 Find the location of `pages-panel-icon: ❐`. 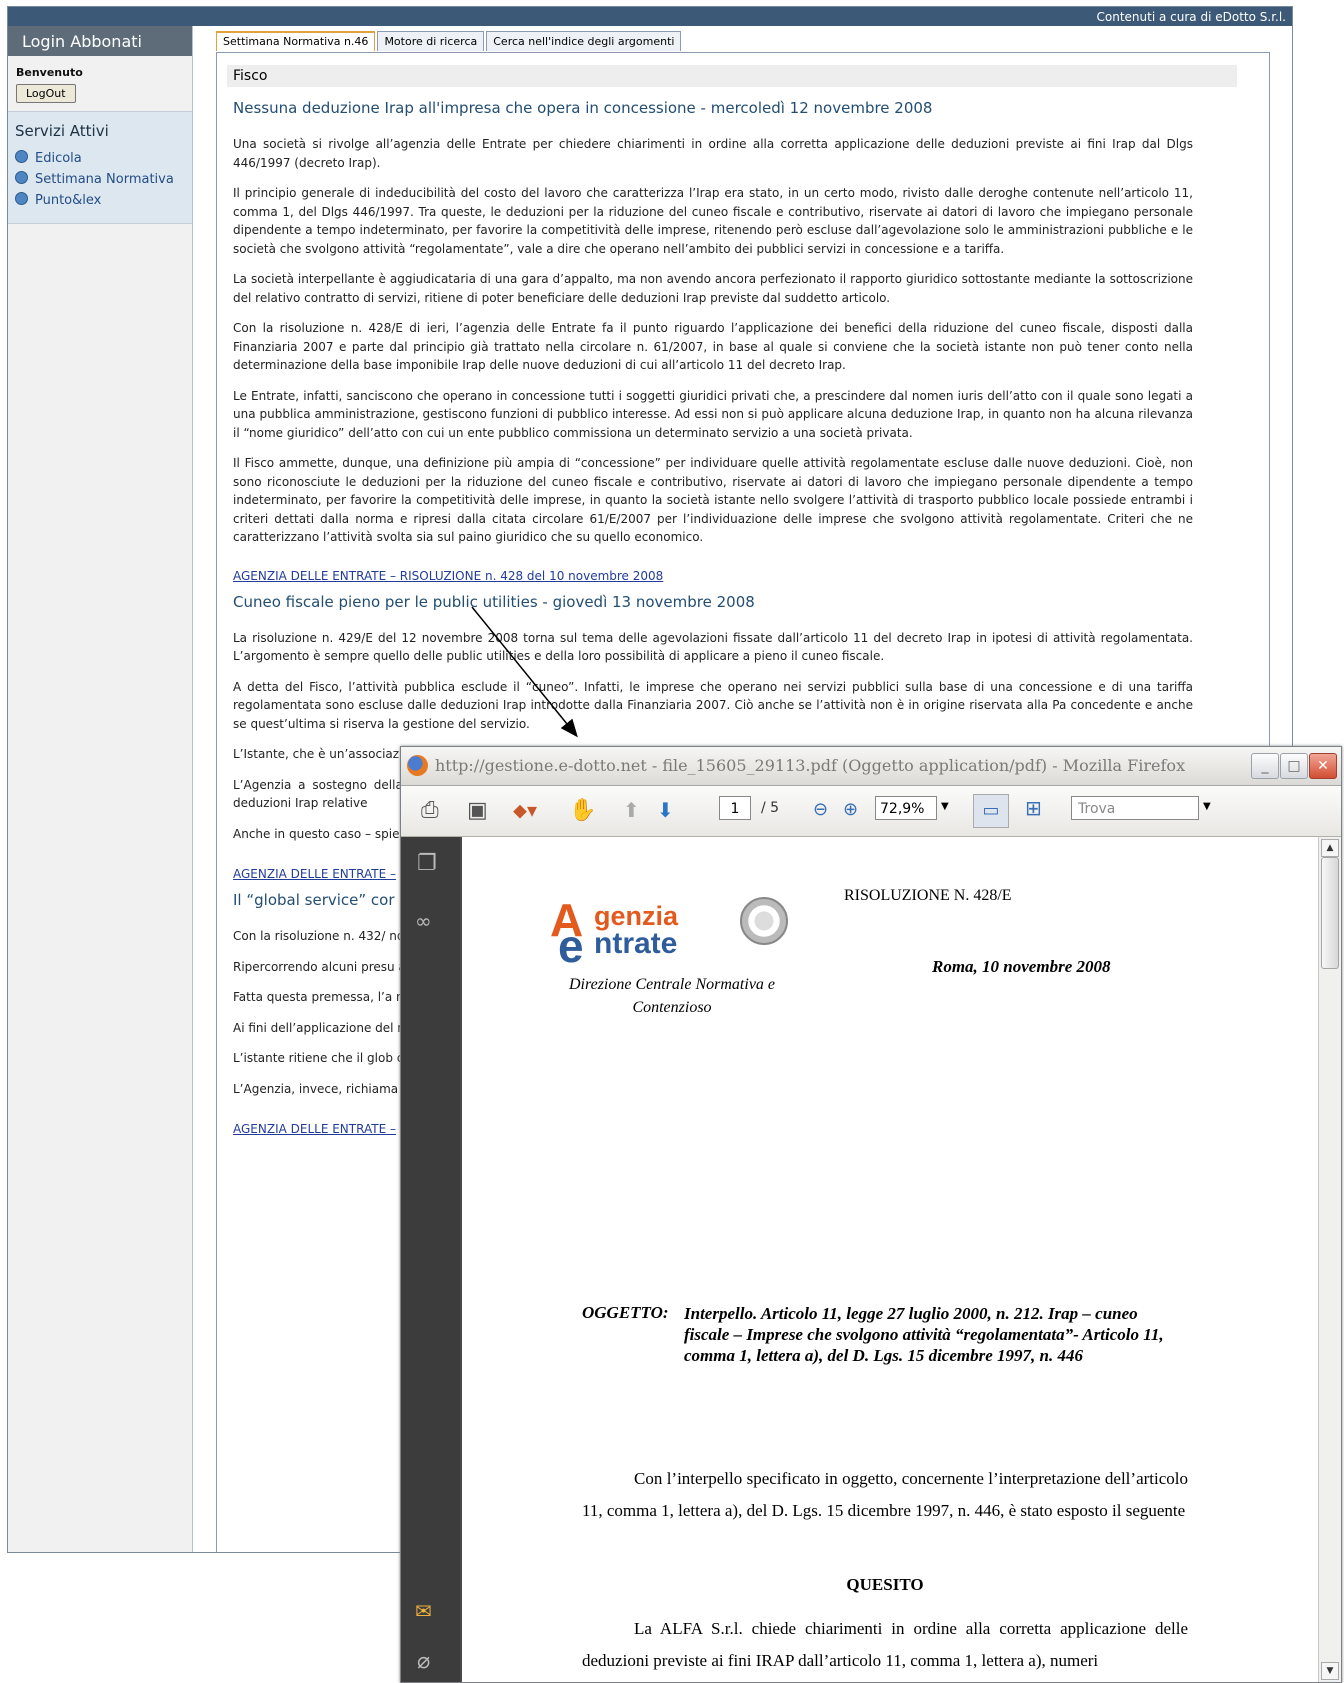

pages-panel-icon: ❐ is located at coordinates (427, 863).